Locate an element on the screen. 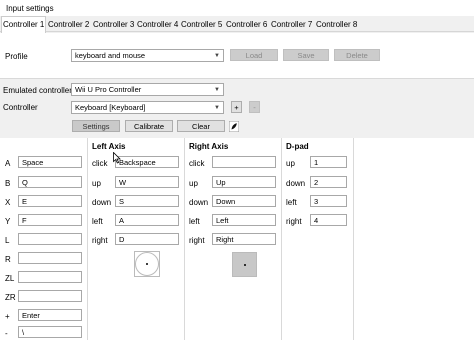 This screenshot has width=474, height=340. left-axis-mapping-input: W is located at coordinates (147, 182).